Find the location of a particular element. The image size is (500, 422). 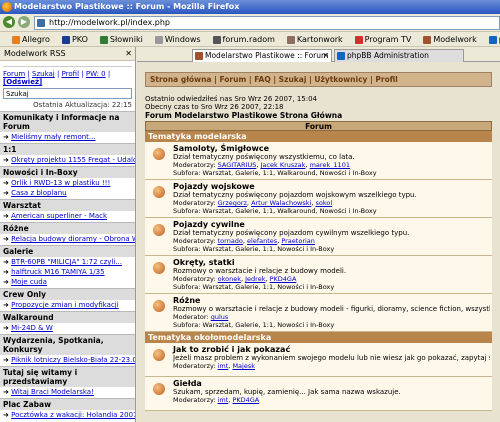

forward-arrow-icon: ▶ is located at coordinates (24, 22).